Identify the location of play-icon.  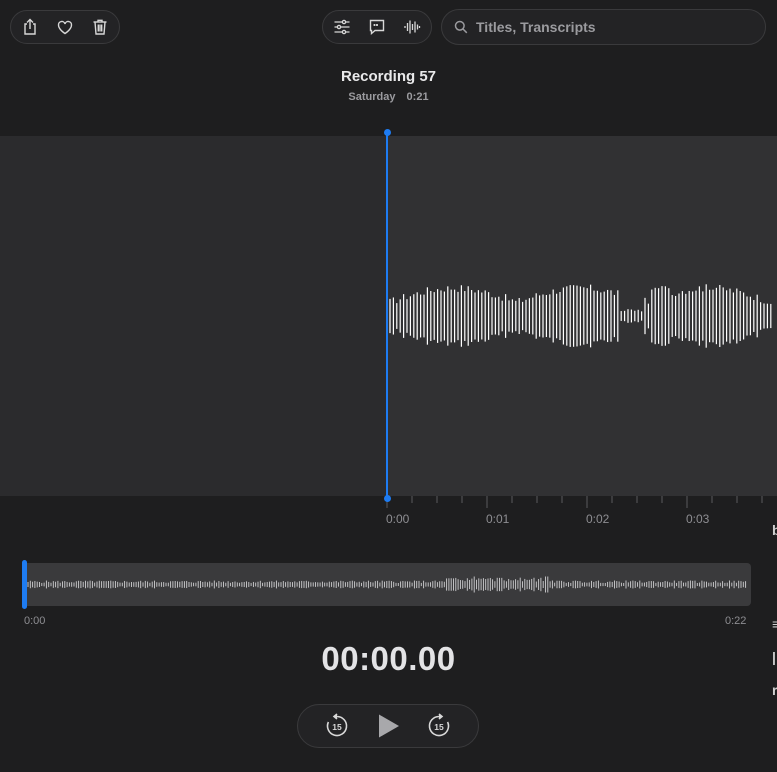
(388, 726).